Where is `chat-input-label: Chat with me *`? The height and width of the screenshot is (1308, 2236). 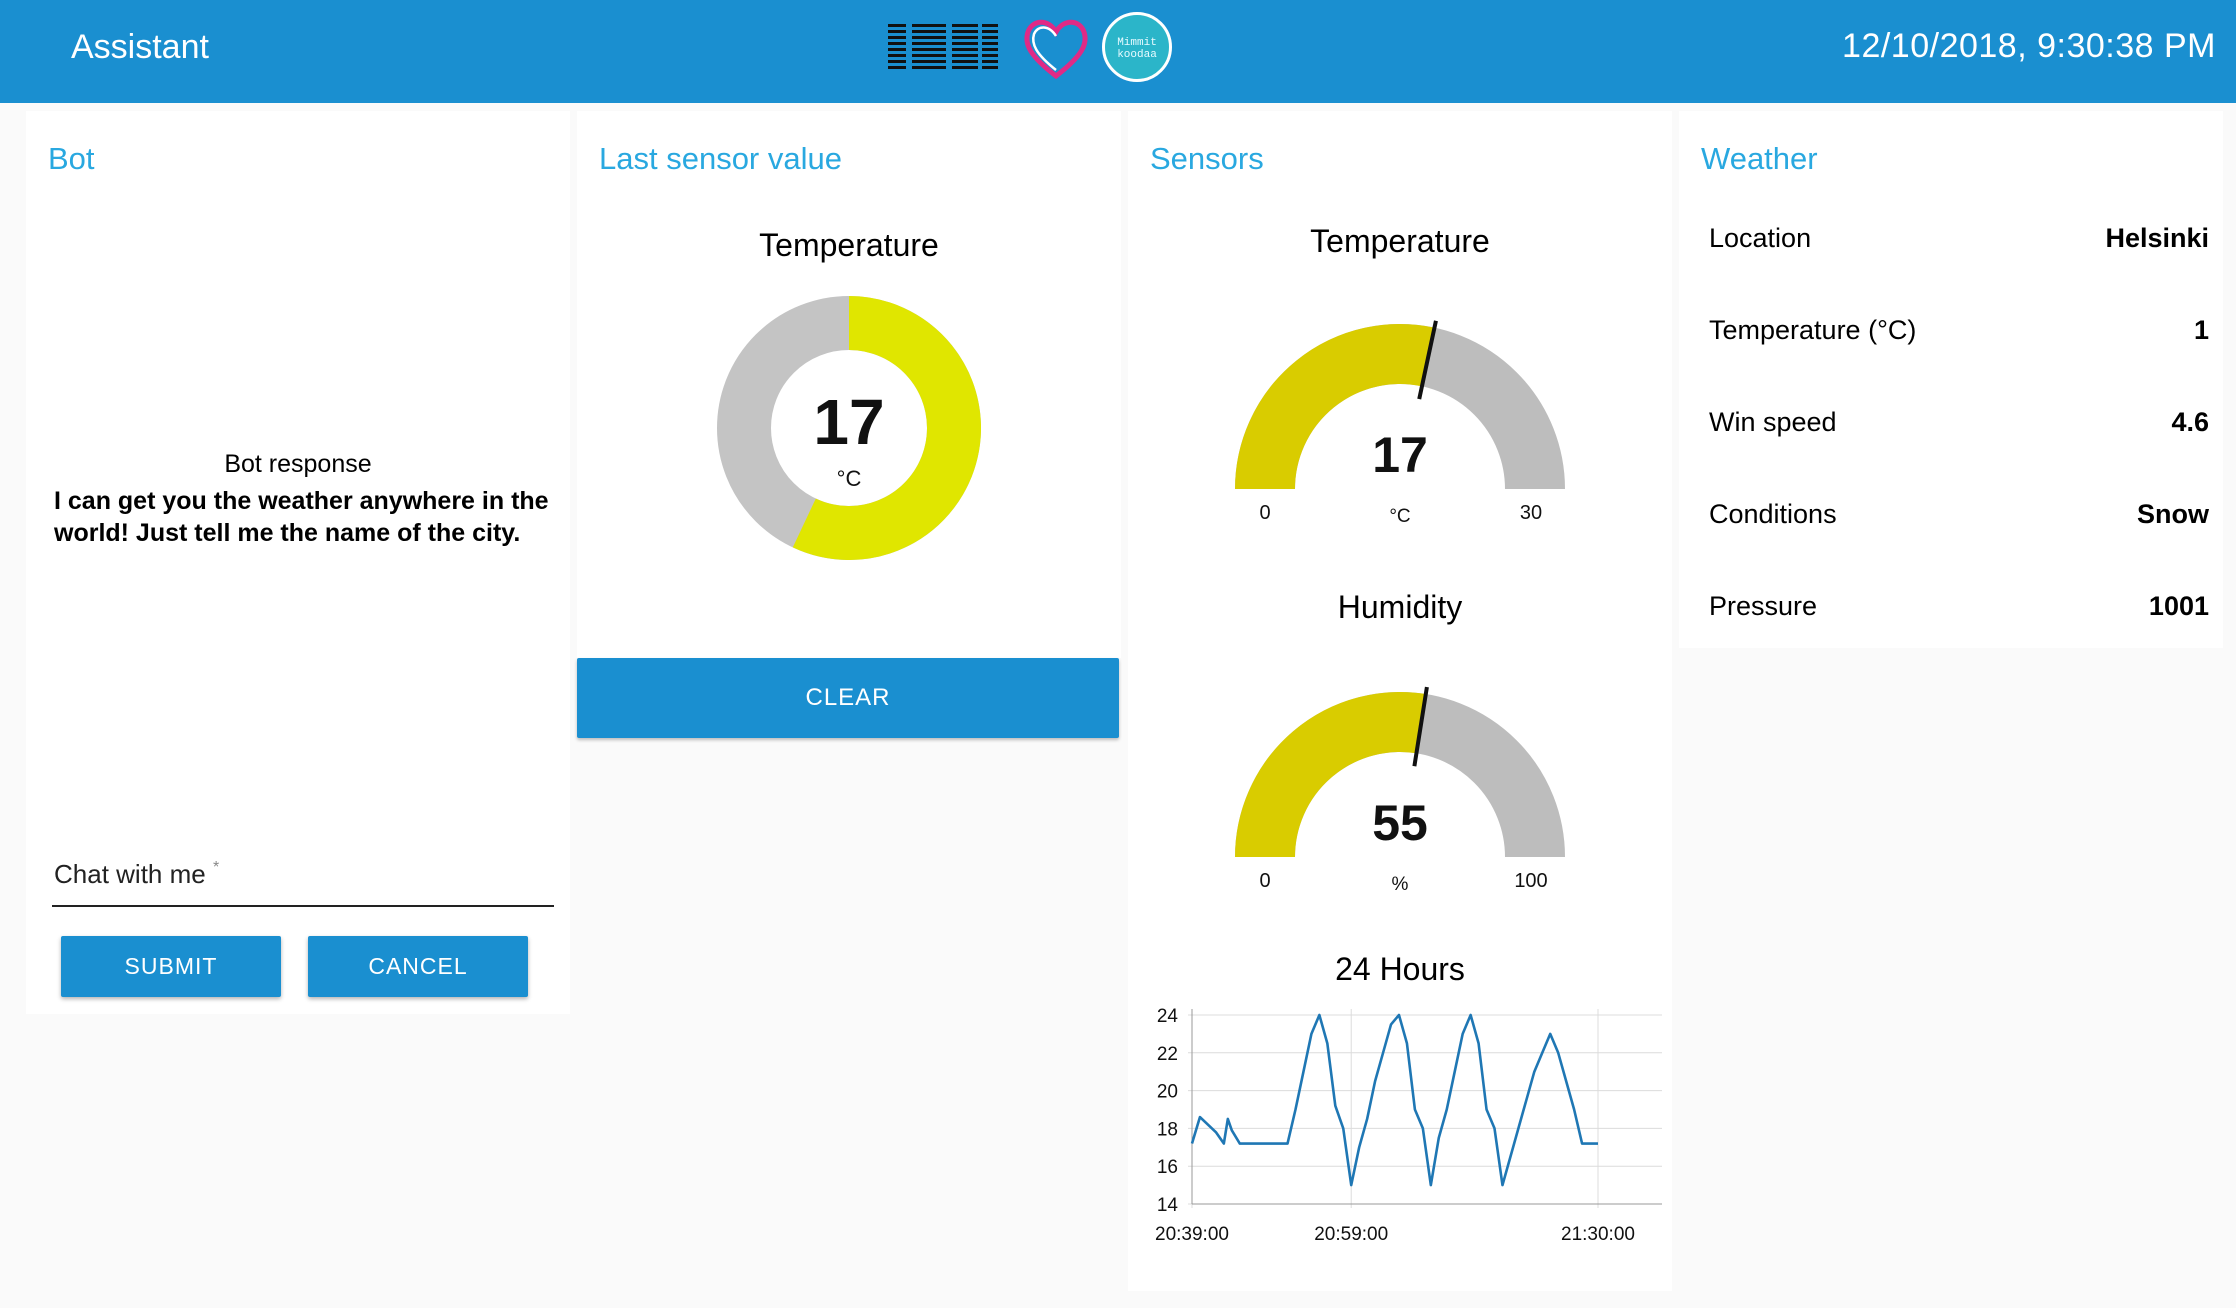 chat-input-label: Chat with me * is located at coordinates (137, 874).